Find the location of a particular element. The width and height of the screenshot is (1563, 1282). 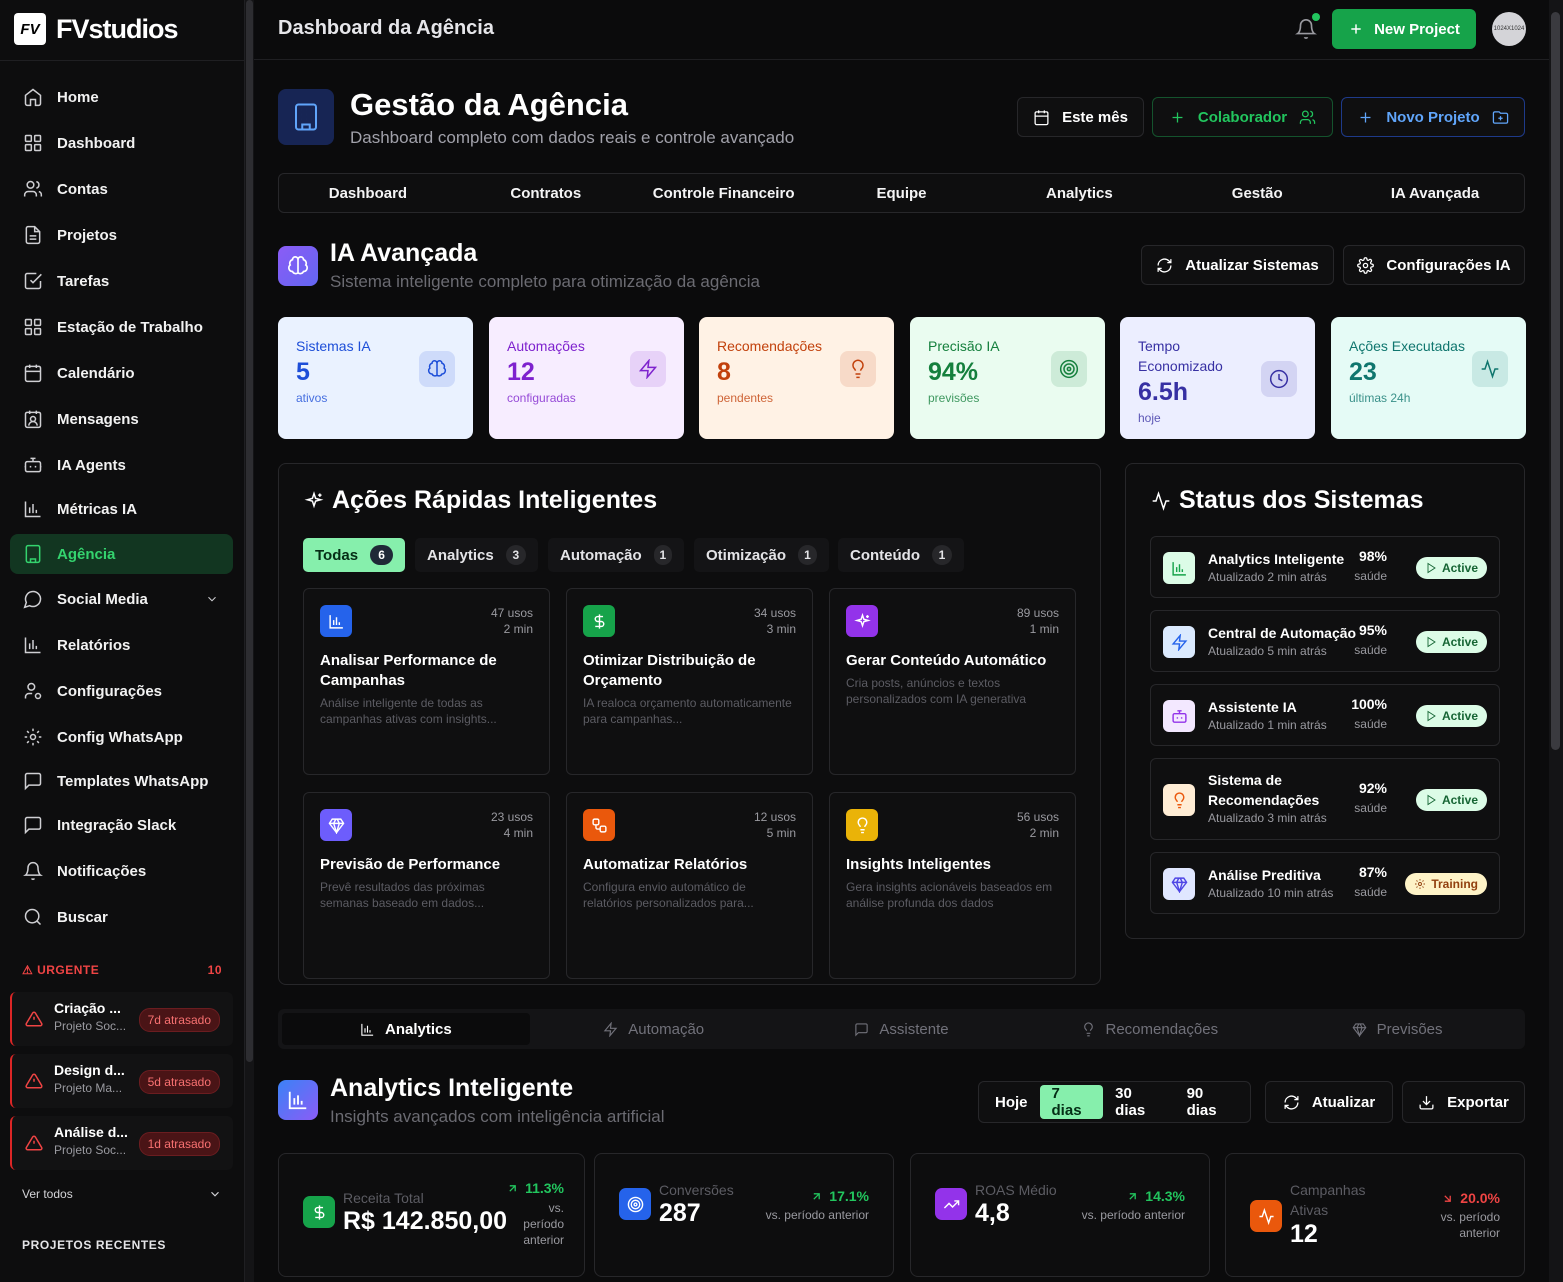

tab-controle-financeiro: Controle Financeiro is located at coordinates (724, 193).